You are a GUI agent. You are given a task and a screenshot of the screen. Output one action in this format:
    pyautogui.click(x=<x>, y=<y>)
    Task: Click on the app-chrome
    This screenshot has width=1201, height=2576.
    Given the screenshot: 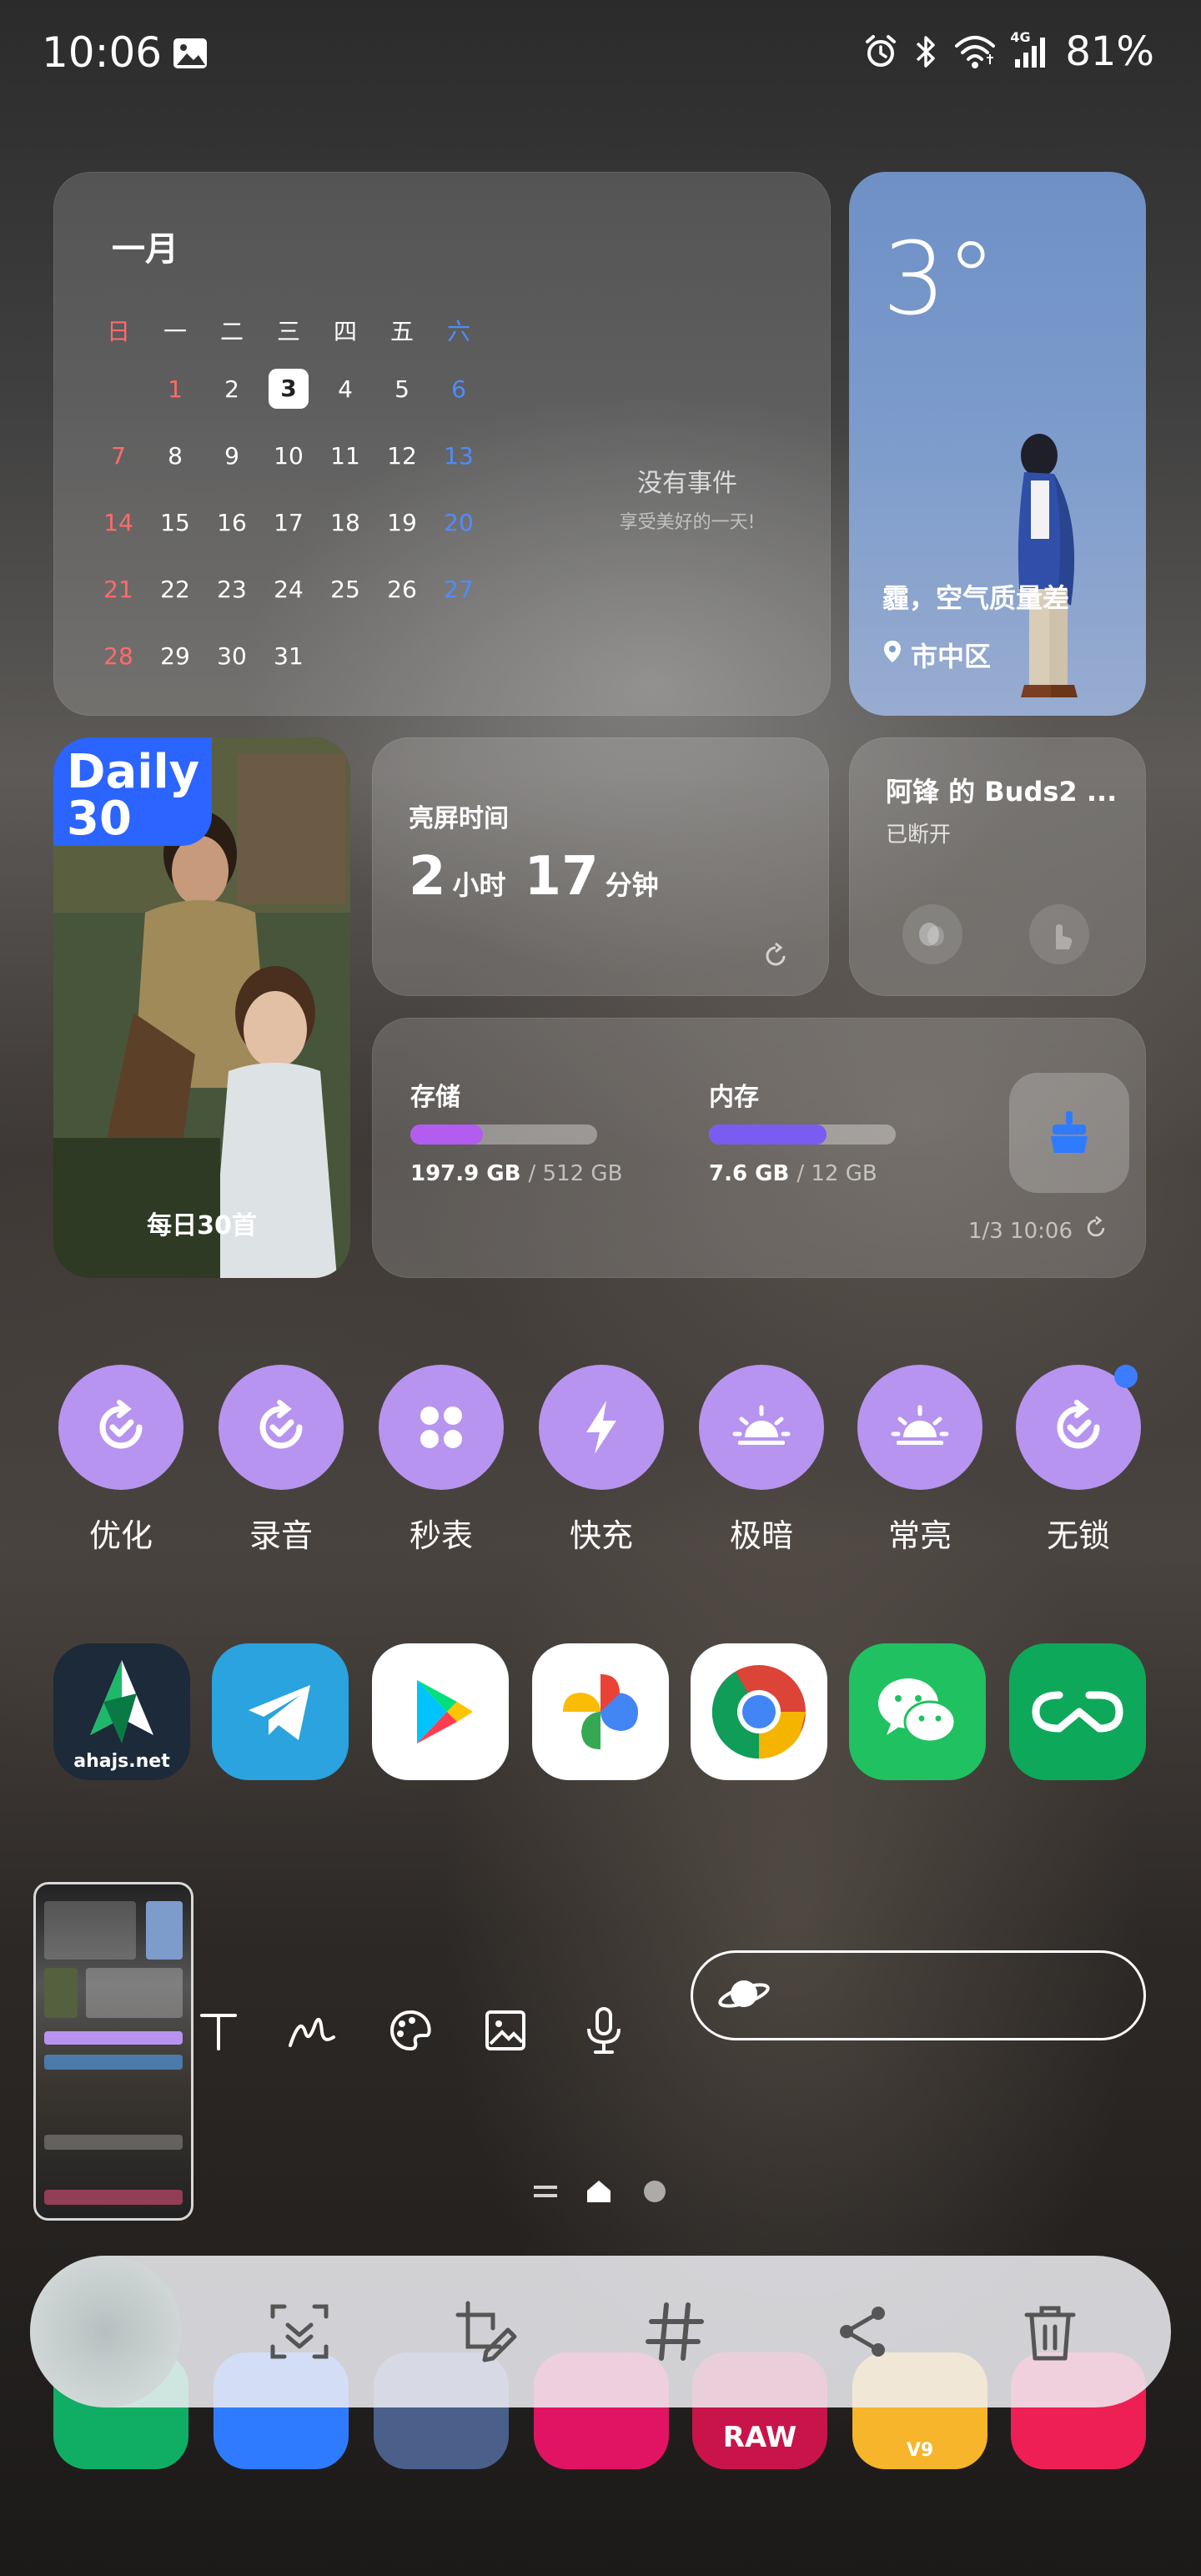 What is the action you would take?
    pyautogui.click(x=759, y=1711)
    